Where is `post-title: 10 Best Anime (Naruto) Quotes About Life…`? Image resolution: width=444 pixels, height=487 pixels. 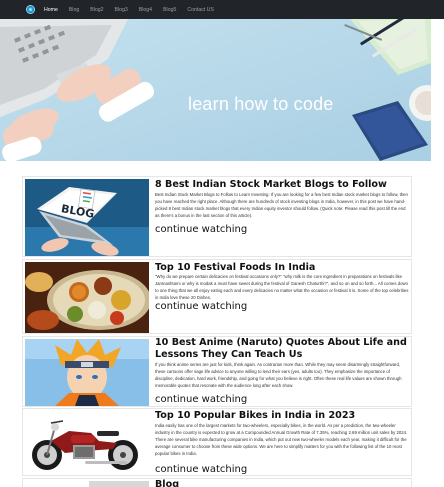 post-title: 10 Best Anime (Naruto) Quotes About Life… is located at coordinates (282, 349).